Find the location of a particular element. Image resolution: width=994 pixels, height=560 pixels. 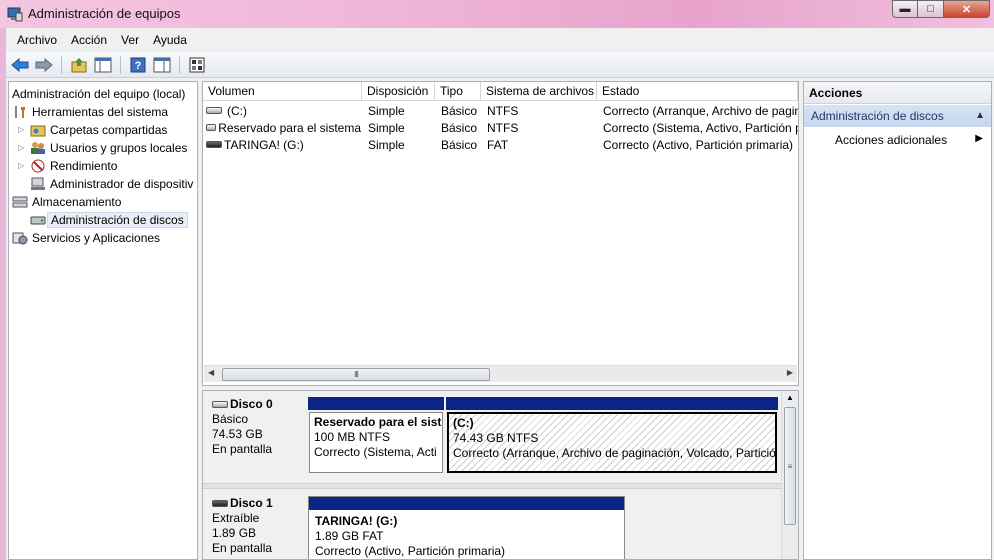

tree-item-label: Carpetas compartidas is located at coordinates (109, 129).